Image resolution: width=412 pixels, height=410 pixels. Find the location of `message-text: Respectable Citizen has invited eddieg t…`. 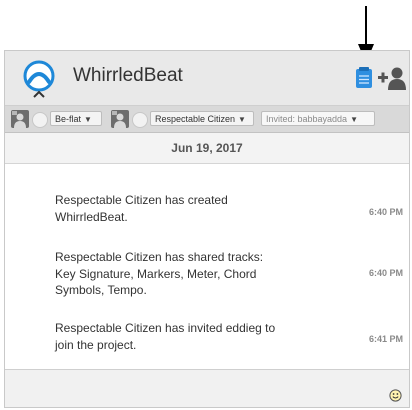

message-text: Respectable Citizen has invited eddieg t… is located at coordinates (180, 336).